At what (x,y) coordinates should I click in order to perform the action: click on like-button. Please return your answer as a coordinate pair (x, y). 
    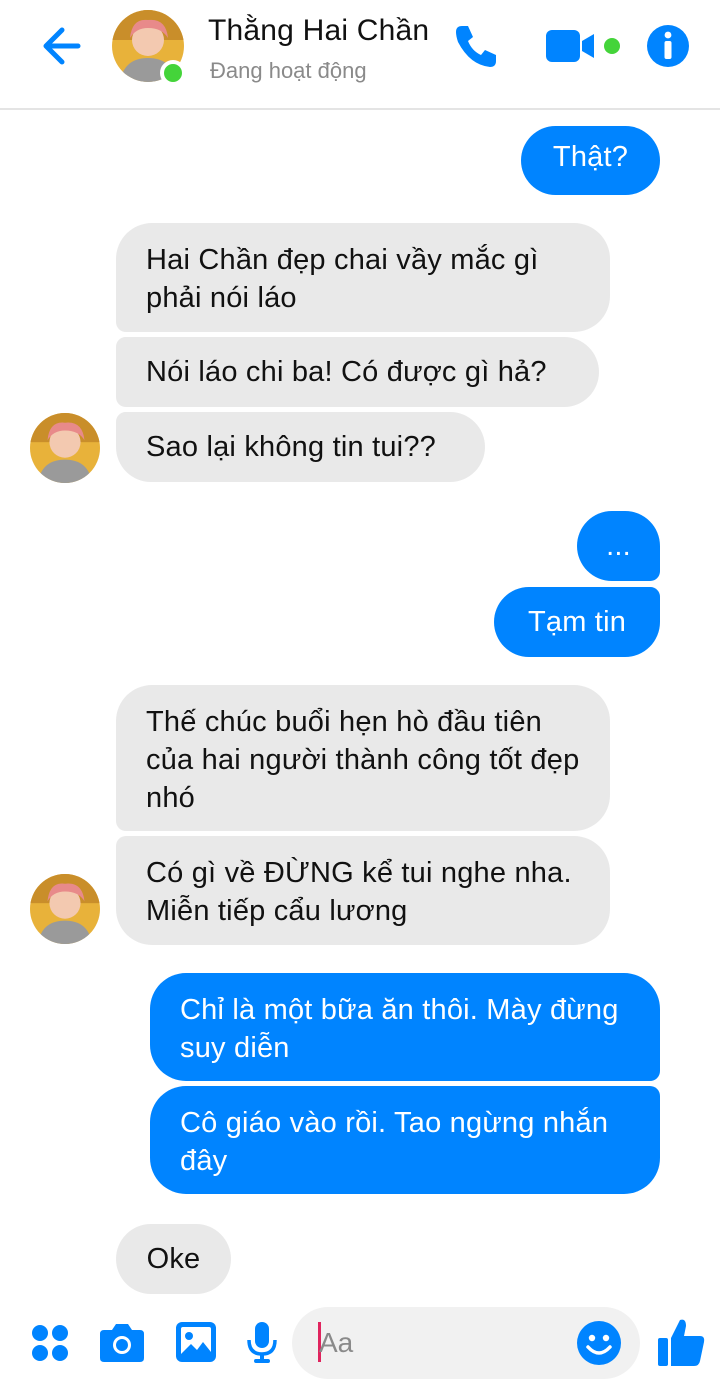
    Looking at the image, I should click on (681, 1344).